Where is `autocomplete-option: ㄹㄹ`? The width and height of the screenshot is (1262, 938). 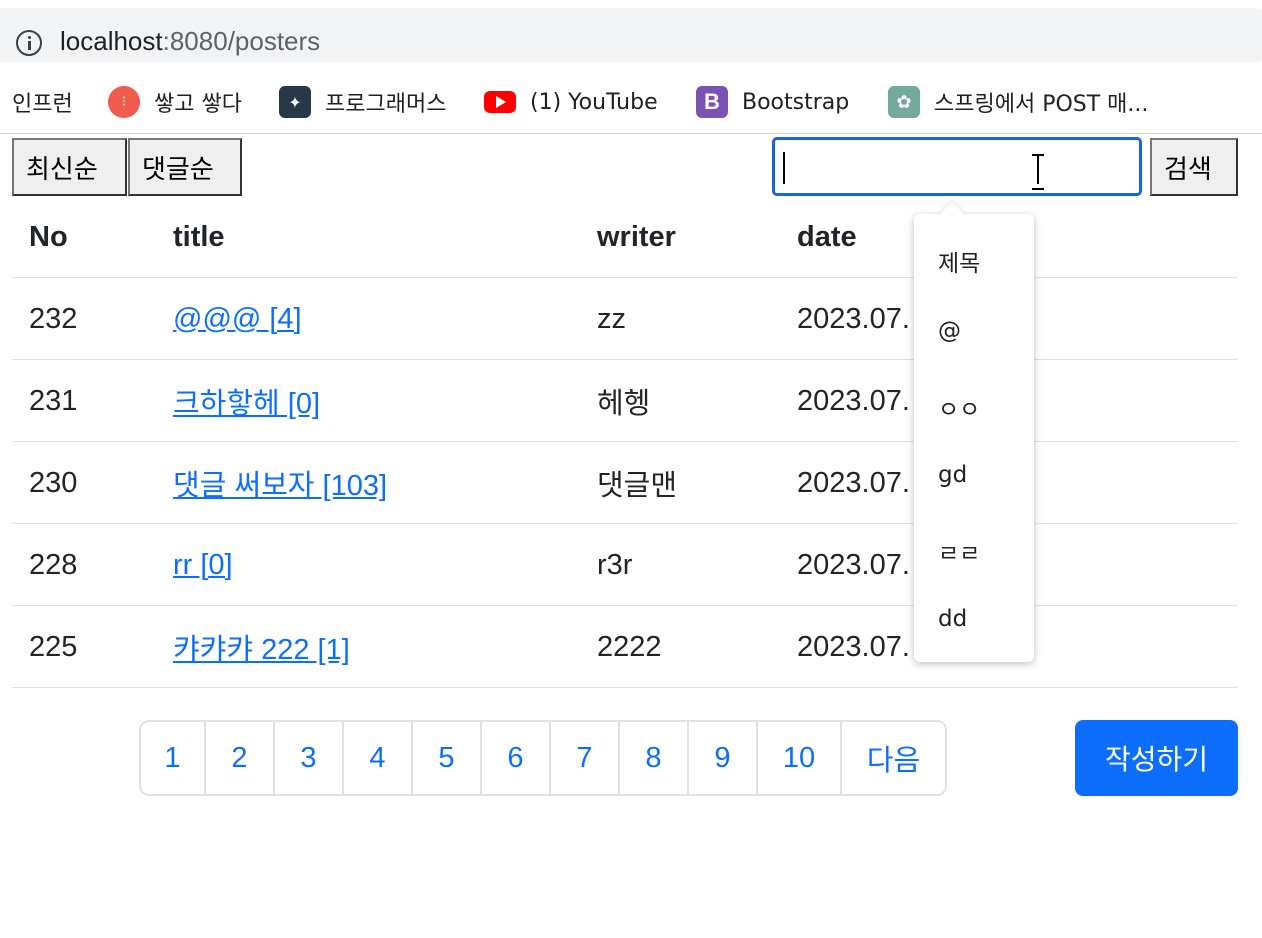 autocomplete-option: ㄹㄹ is located at coordinates (959, 551).